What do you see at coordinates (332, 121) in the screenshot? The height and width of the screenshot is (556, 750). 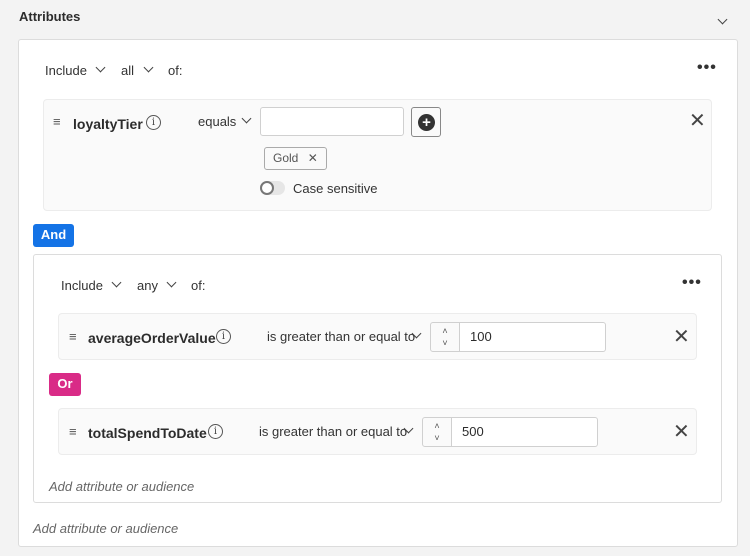 I see `value-input` at bounding box center [332, 121].